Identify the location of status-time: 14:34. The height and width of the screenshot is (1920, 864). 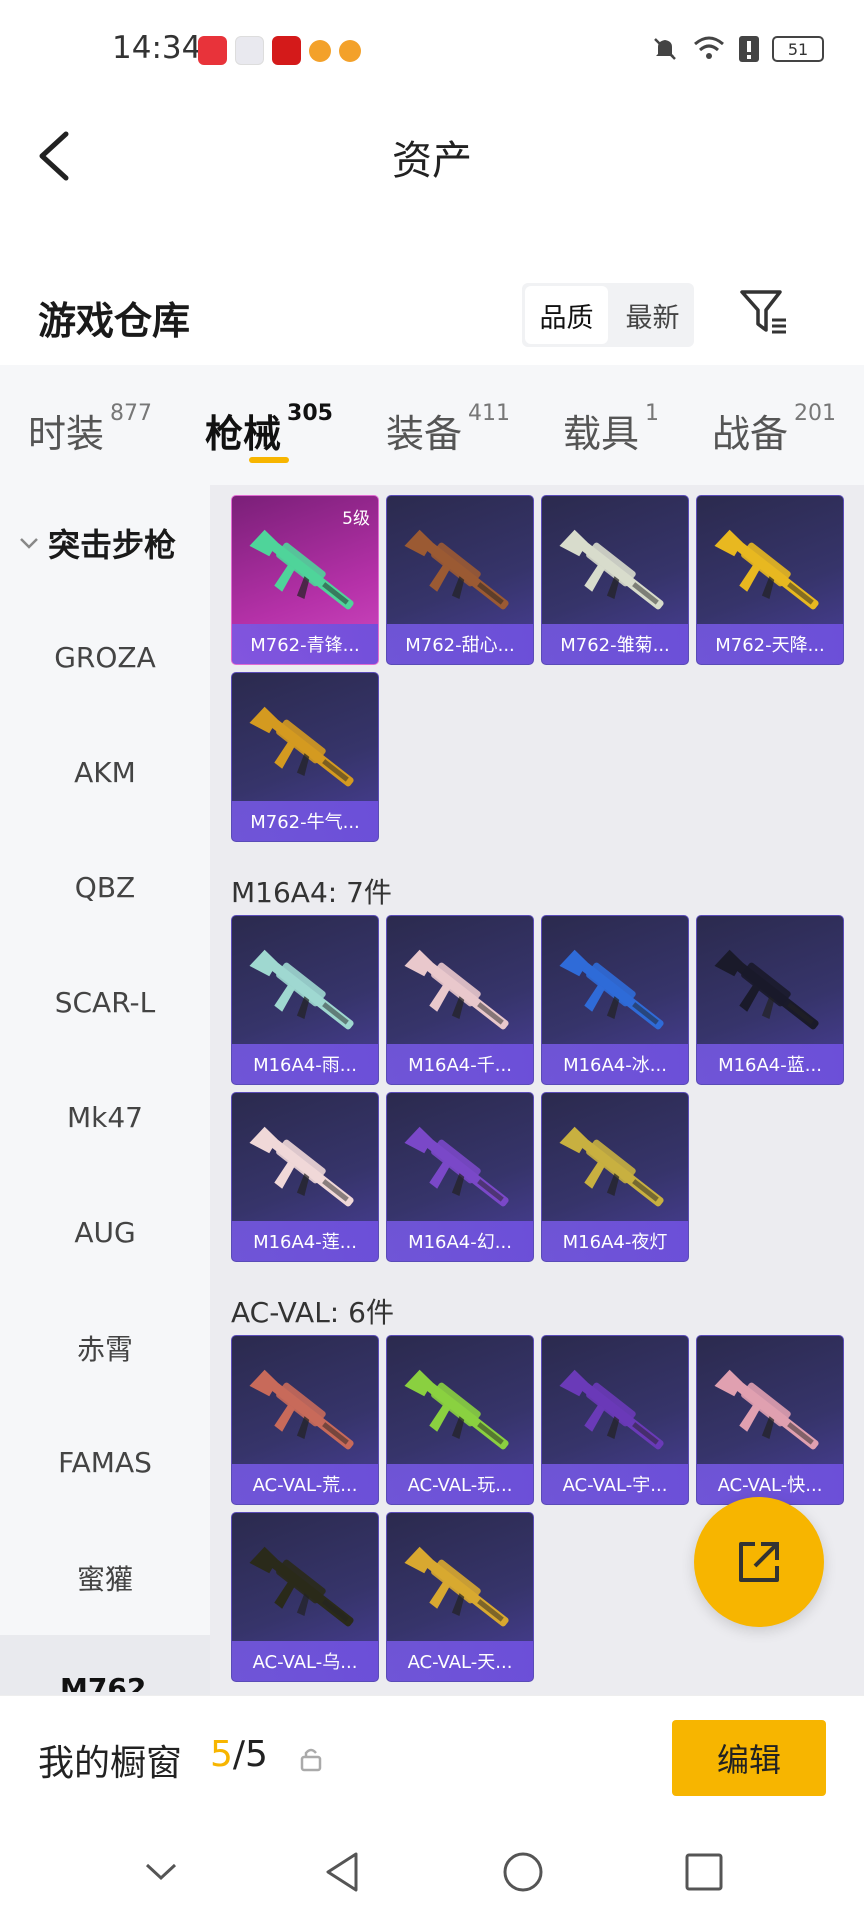
(157, 48).